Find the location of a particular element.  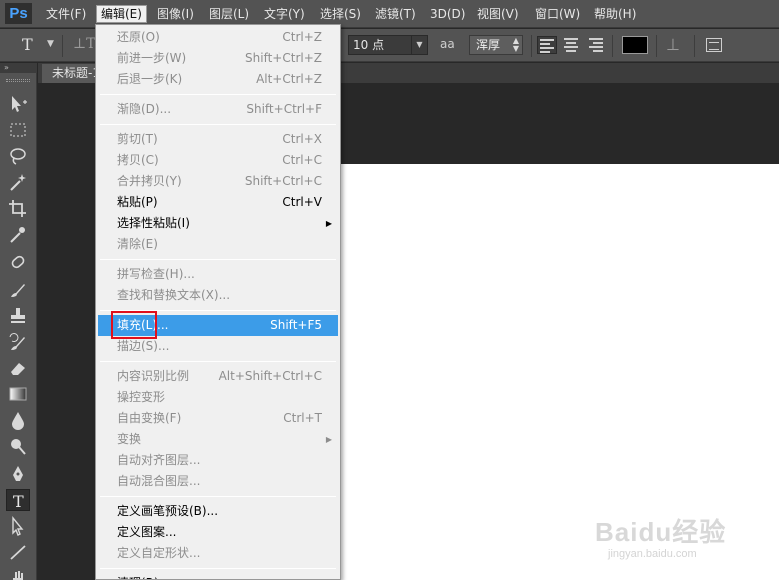

magic-wand-tool-icon is located at coordinates (18, 182).